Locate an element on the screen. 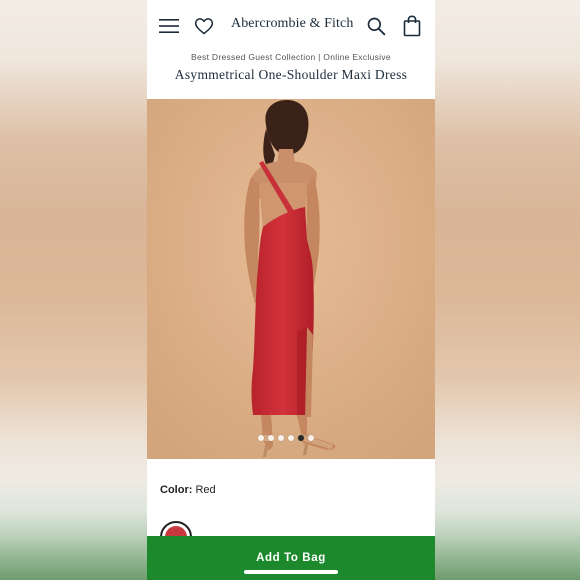  search-icon is located at coordinates (376, 26).